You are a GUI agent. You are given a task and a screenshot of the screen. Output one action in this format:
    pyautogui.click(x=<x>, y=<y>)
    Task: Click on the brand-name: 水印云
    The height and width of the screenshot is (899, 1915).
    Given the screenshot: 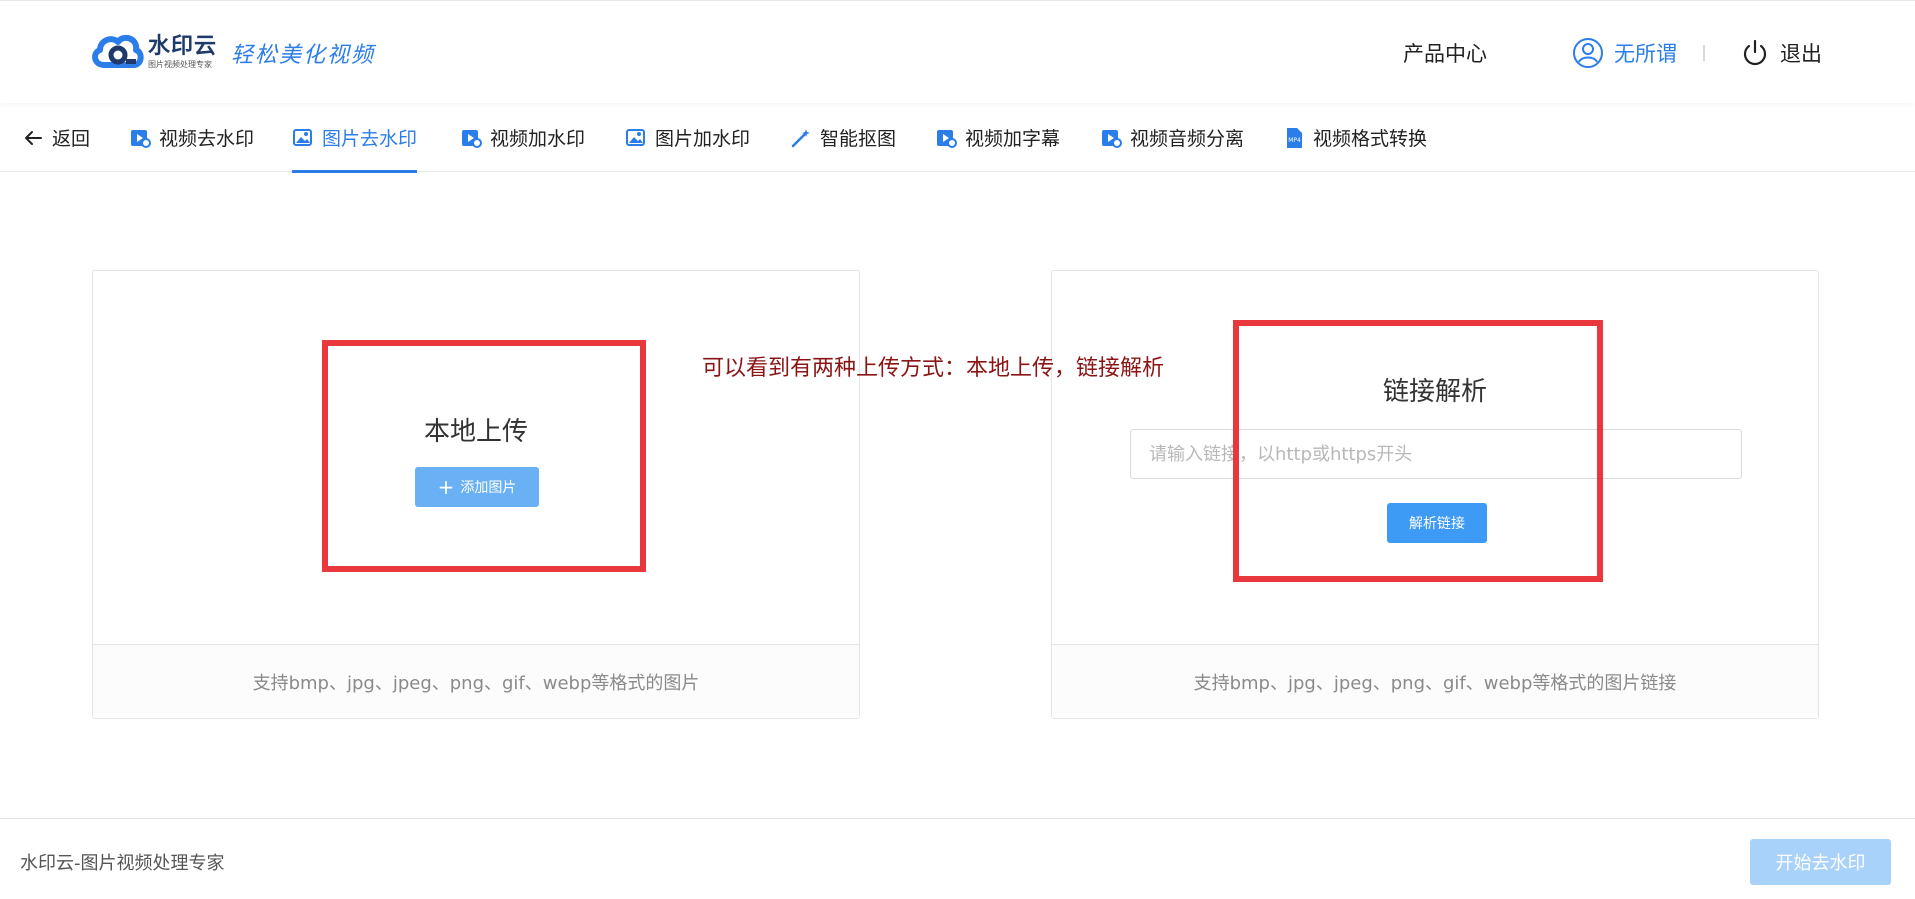 What is the action you would take?
    pyautogui.click(x=183, y=46)
    